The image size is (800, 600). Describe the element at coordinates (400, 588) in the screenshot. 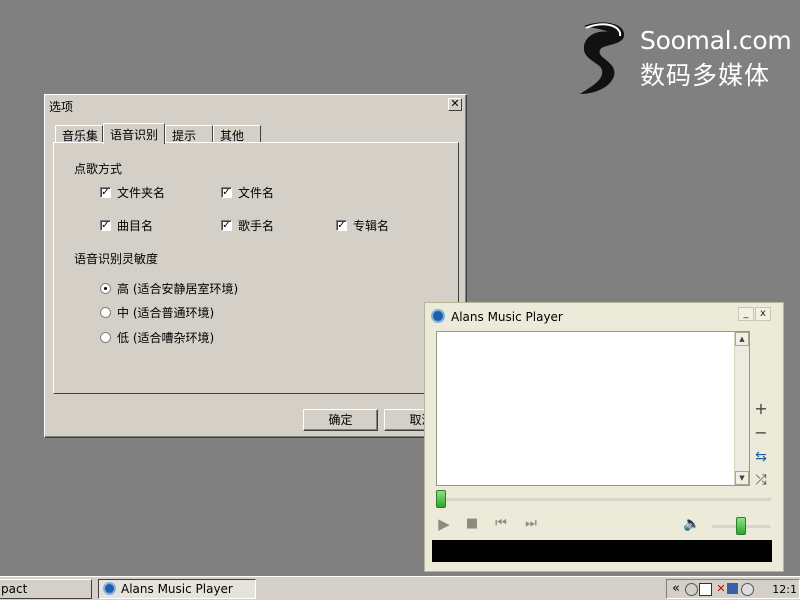

I see `taskbar: pact Alans Music Player « ✕ 12:1` at that location.